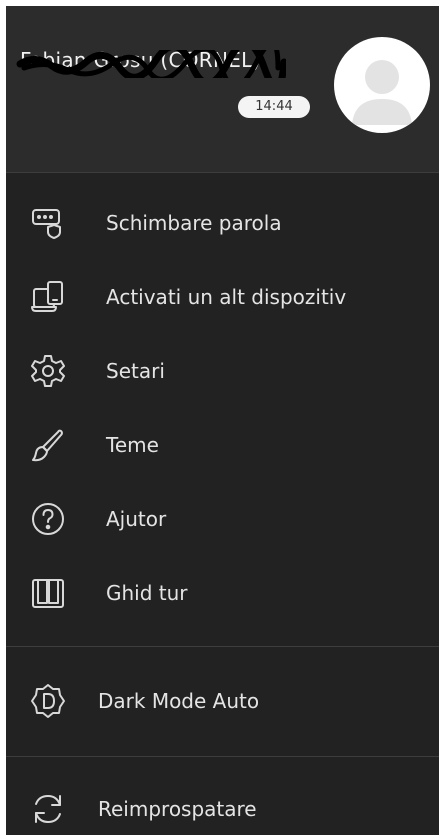 Image resolution: width=439 pixels, height=835 pixels. What do you see at coordinates (226, 297) in the screenshot?
I see `menu-item-label: Activati un alt dispozitiv` at bounding box center [226, 297].